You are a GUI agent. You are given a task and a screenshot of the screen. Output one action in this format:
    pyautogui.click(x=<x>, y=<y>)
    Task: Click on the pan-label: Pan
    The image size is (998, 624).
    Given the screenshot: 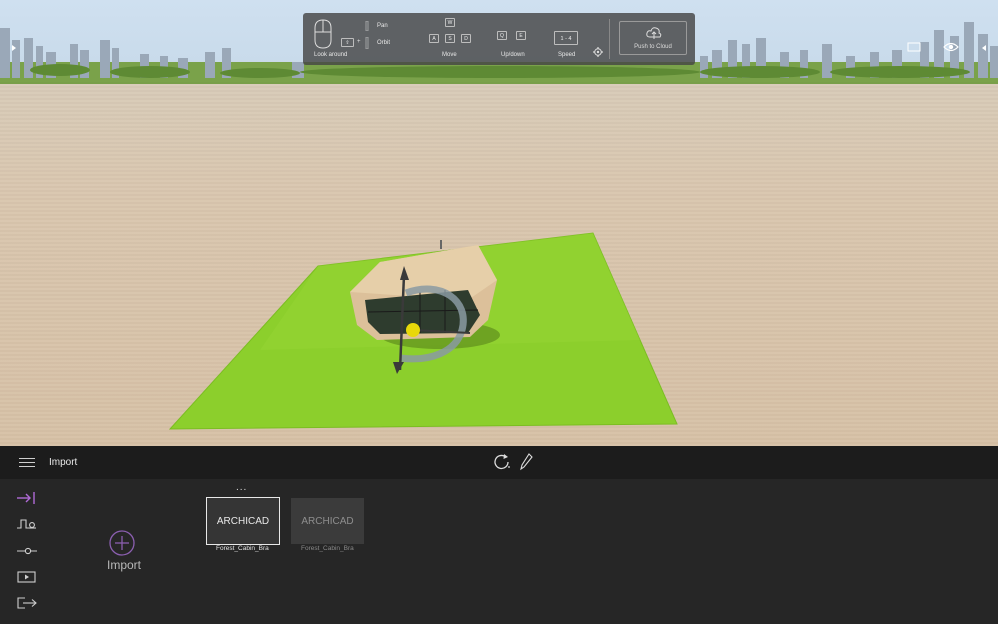 What is the action you would take?
    pyautogui.click(x=382, y=26)
    